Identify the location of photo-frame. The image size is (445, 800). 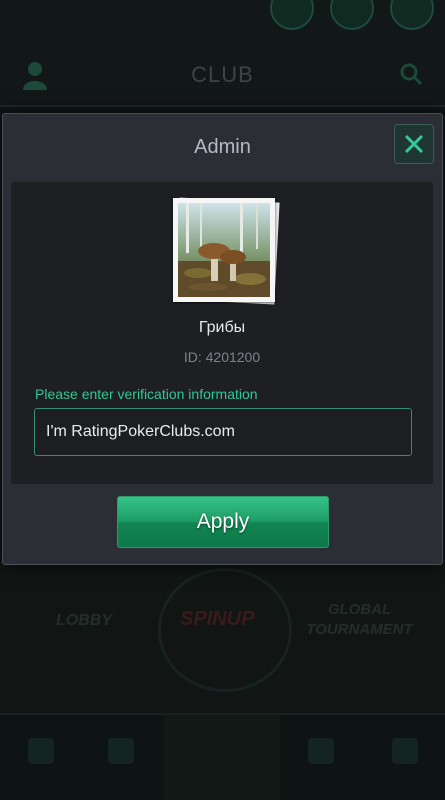
(224, 250).